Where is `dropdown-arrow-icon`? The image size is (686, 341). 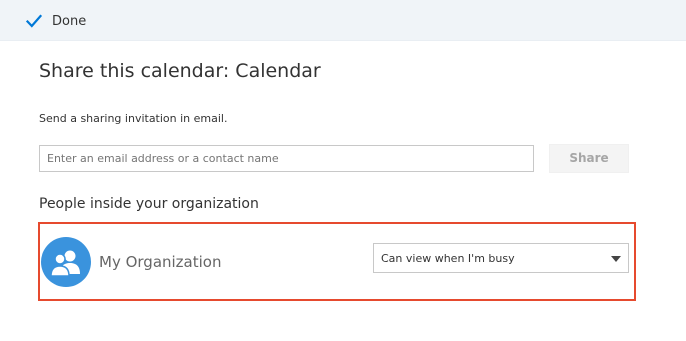
dropdown-arrow-icon is located at coordinates (616, 259).